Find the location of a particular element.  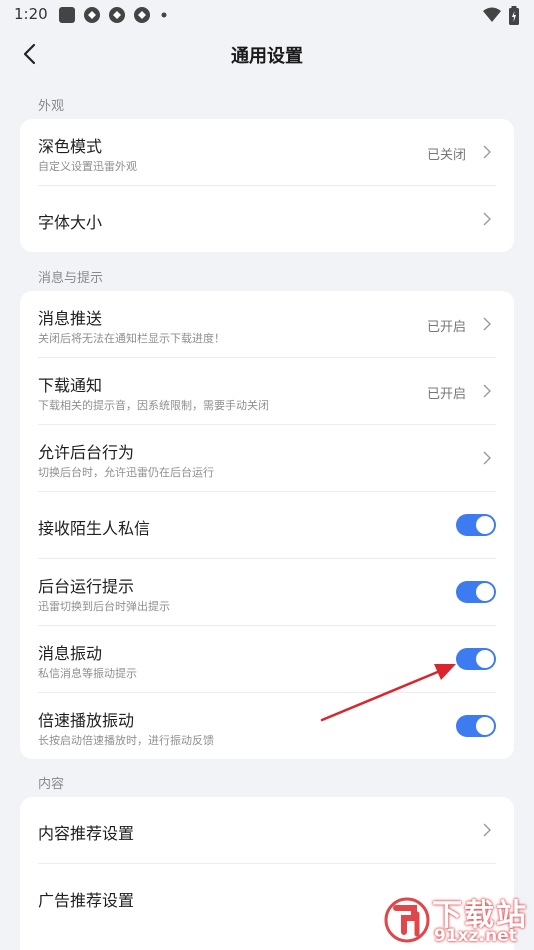

setting-title: 深色模式 is located at coordinates (70, 146).